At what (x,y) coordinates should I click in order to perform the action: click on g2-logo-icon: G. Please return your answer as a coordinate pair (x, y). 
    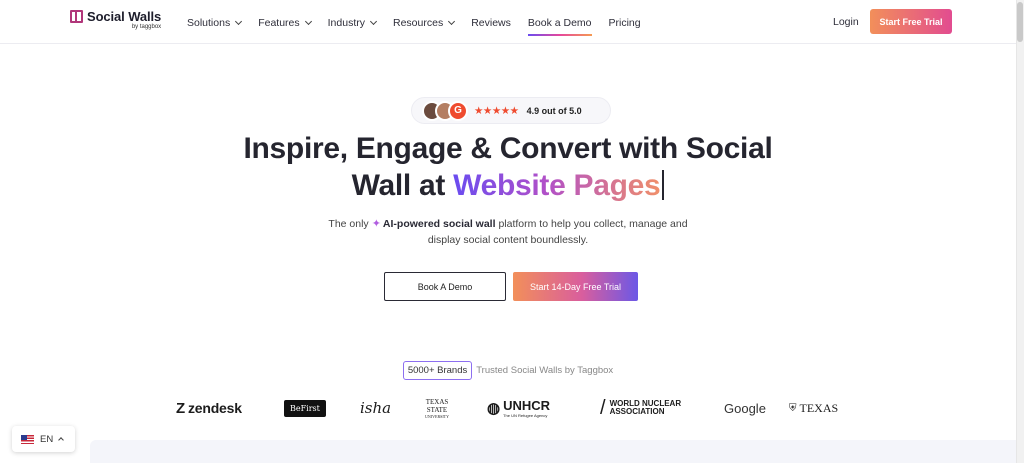
    Looking at the image, I should click on (458, 110).